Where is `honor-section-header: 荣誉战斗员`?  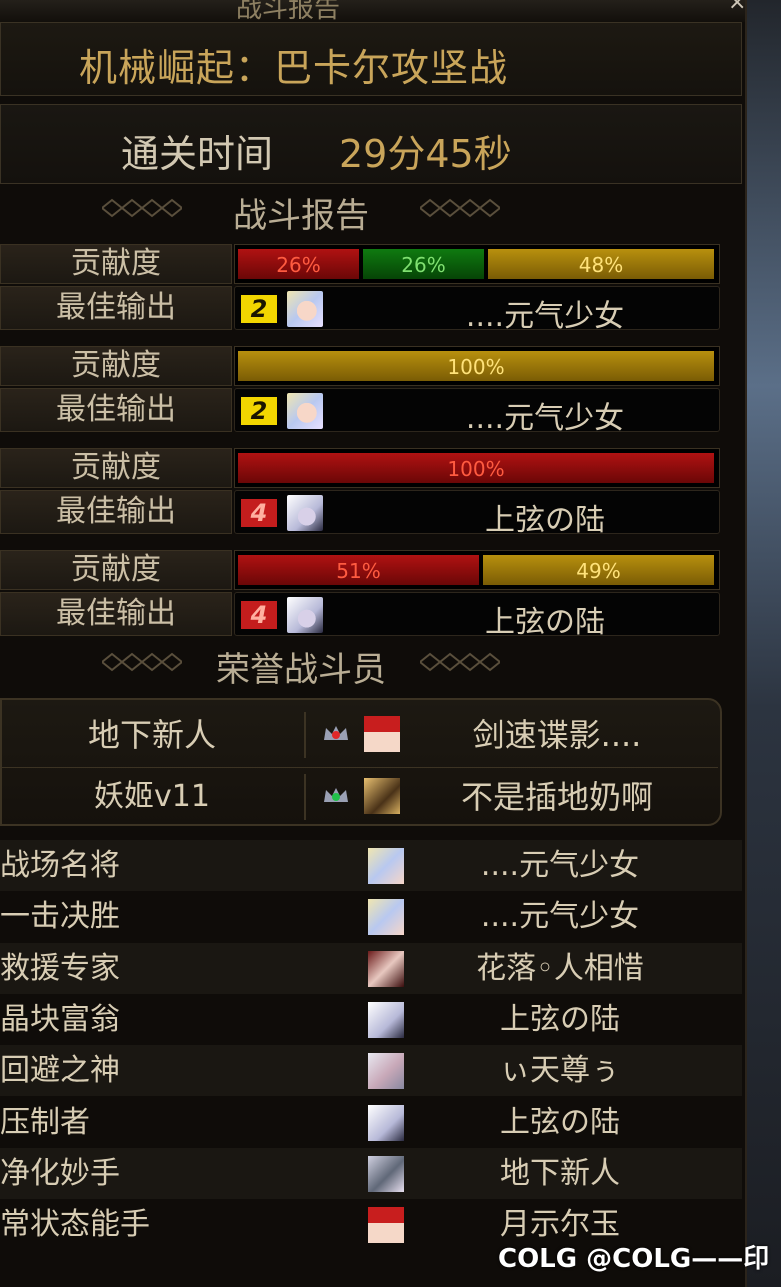
honor-section-header: 荣誉战斗员 is located at coordinates (371, 665).